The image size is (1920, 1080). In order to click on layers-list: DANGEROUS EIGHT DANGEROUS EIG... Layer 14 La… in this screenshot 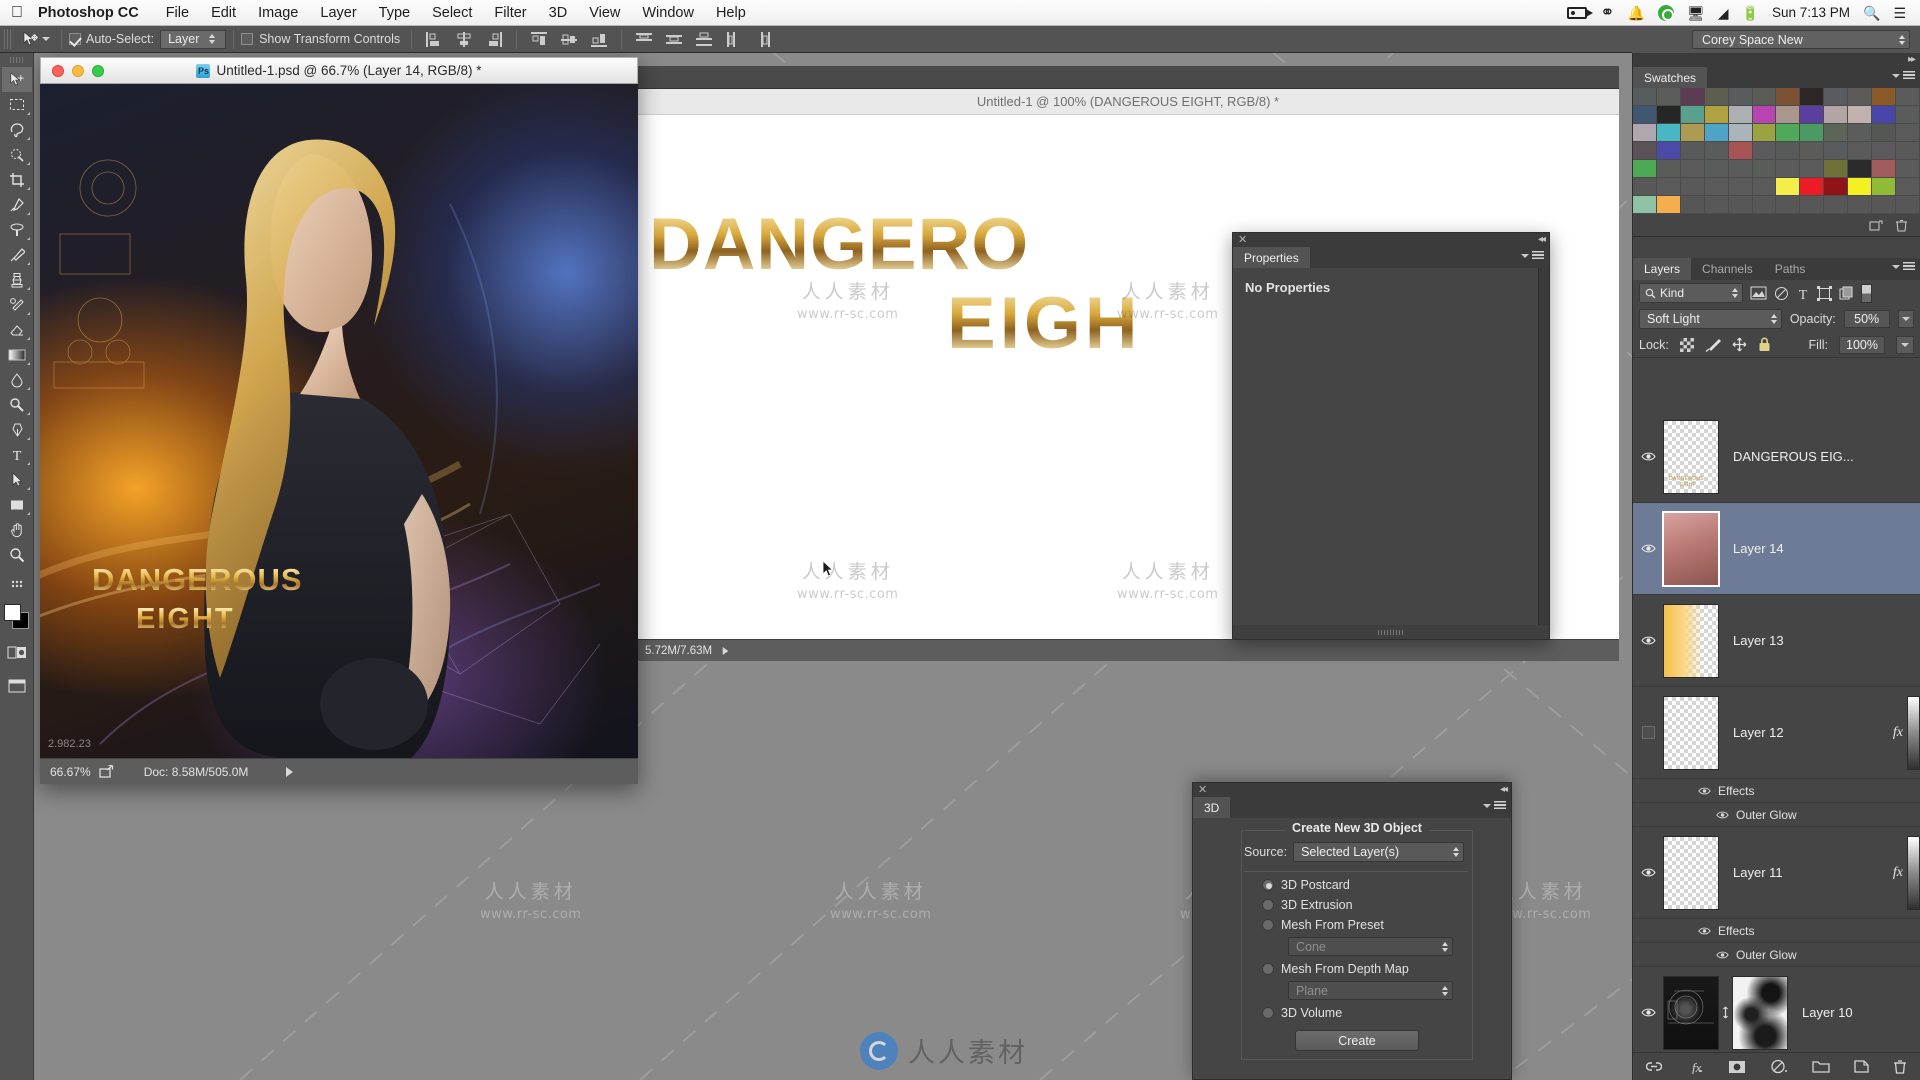, I will do `click(1776, 731)`.